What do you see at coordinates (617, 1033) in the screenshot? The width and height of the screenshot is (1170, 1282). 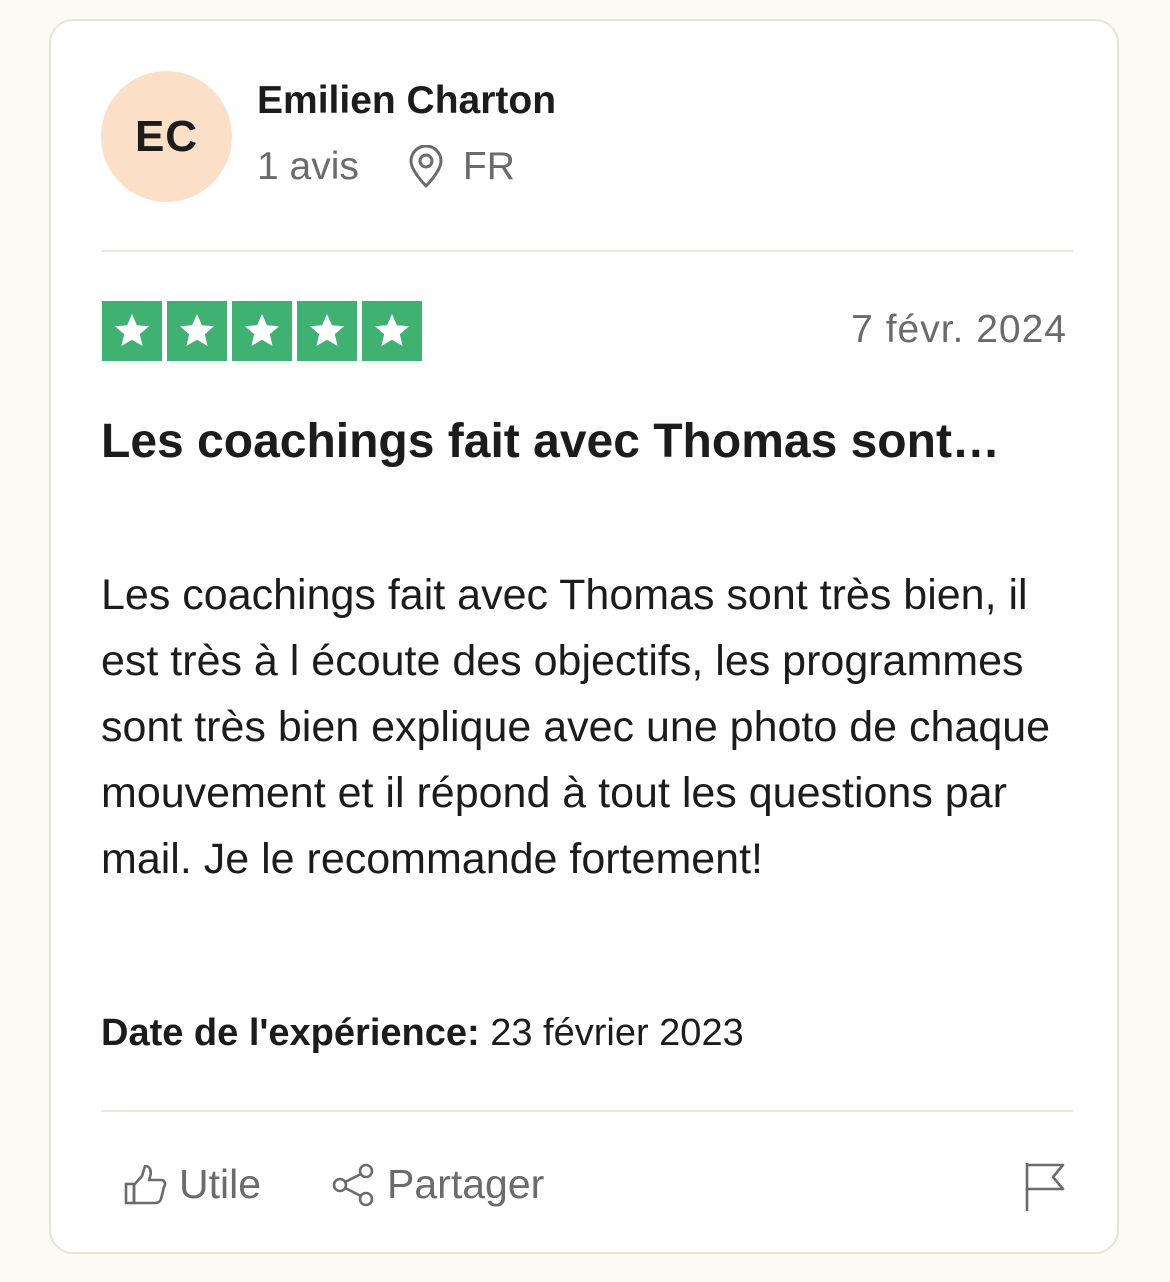 I see `experience-date-value: 23 février 2023` at bounding box center [617, 1033].